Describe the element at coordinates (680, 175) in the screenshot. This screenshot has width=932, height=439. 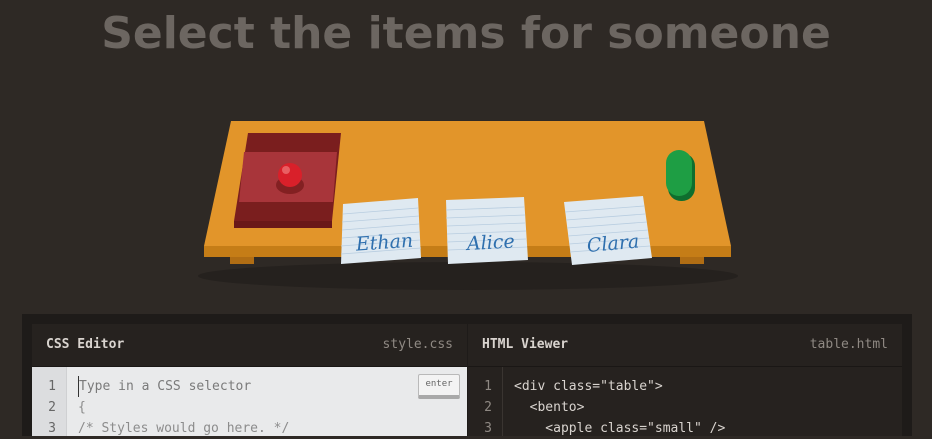
I see `pickle-item` at that location.